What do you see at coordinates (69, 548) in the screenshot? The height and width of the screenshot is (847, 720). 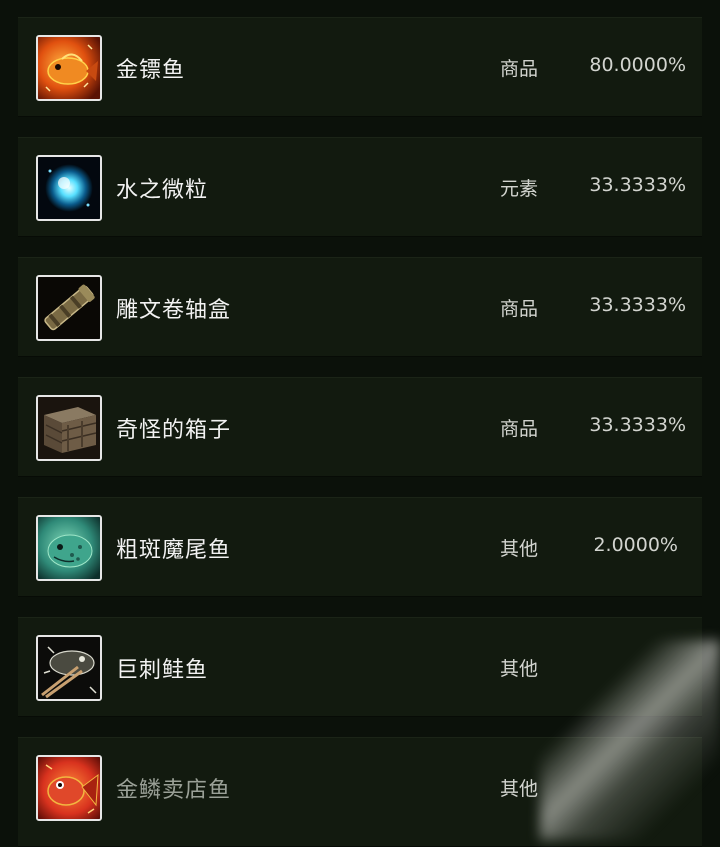 I see `spotted-fish-icon` at bounding box center [69, 548].